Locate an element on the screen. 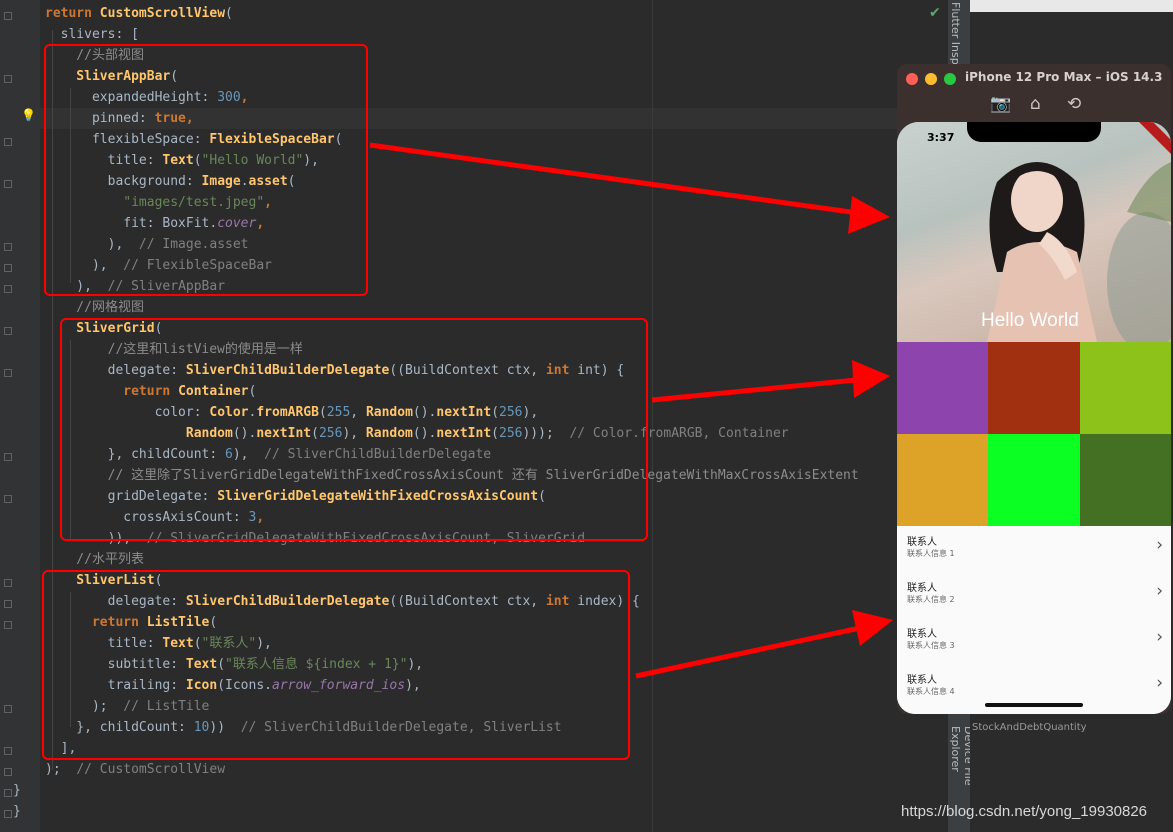 The image size is (1173, 832). arrowhead-list is located at coordinates (872, 628).